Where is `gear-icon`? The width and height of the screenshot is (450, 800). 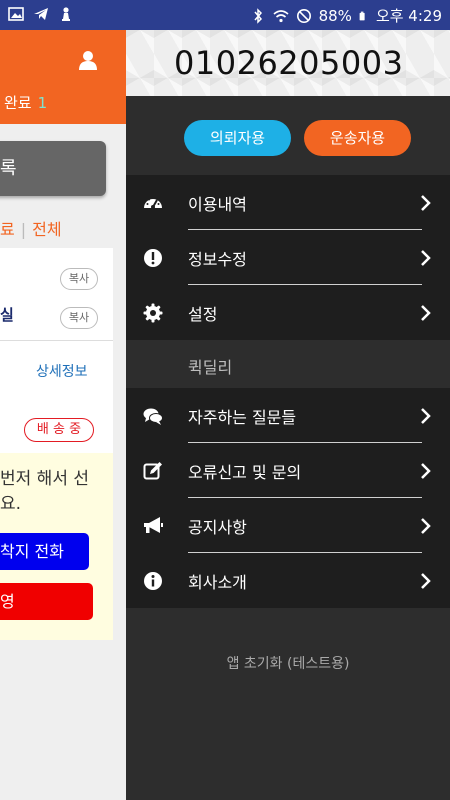
gear-icon is located at coordinates (153, 313).